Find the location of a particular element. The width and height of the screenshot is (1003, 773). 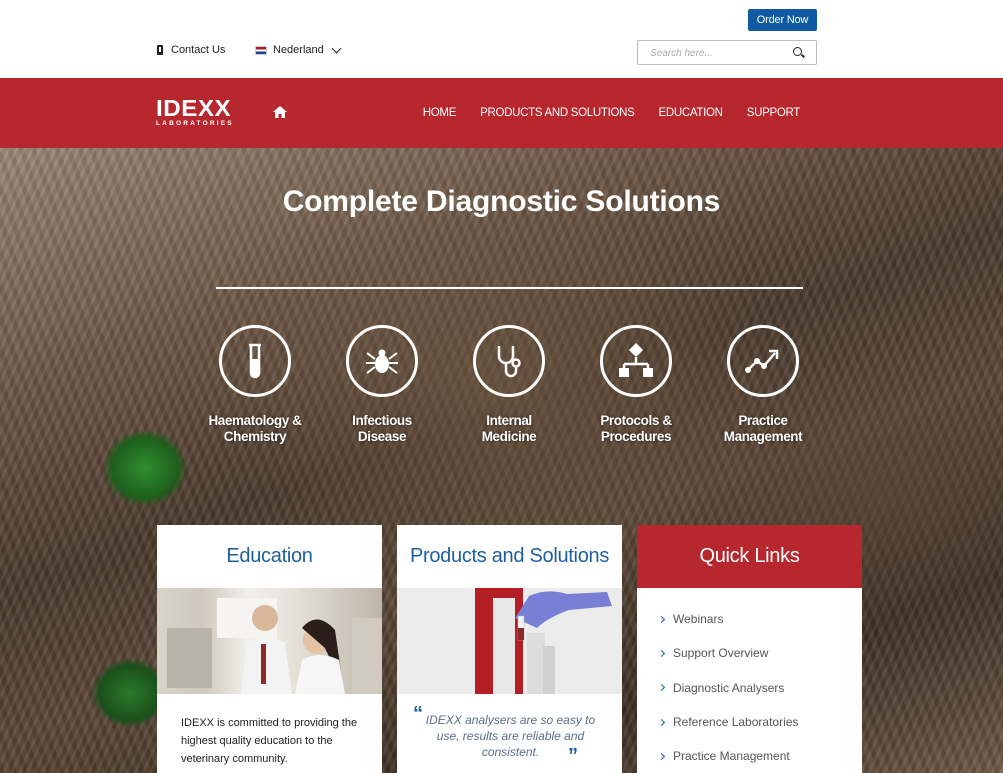

hero-divider is located at coordinates (509, 288).